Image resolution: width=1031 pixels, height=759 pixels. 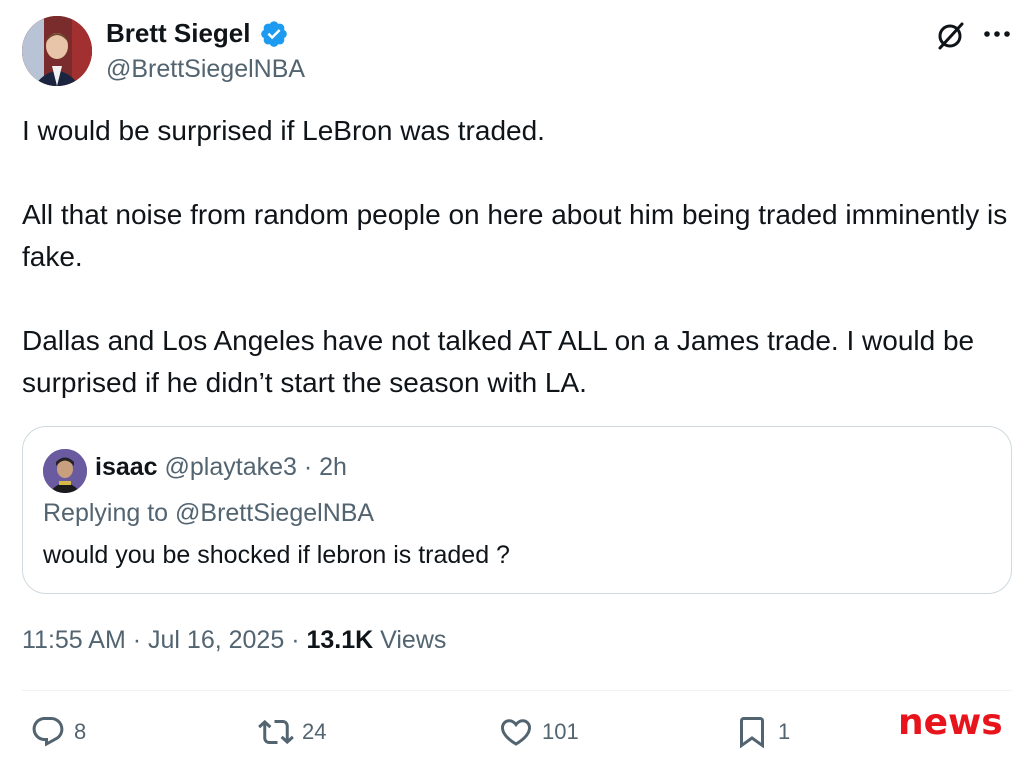 I want to click on bookmark-icon, so click(x=752, y=733).